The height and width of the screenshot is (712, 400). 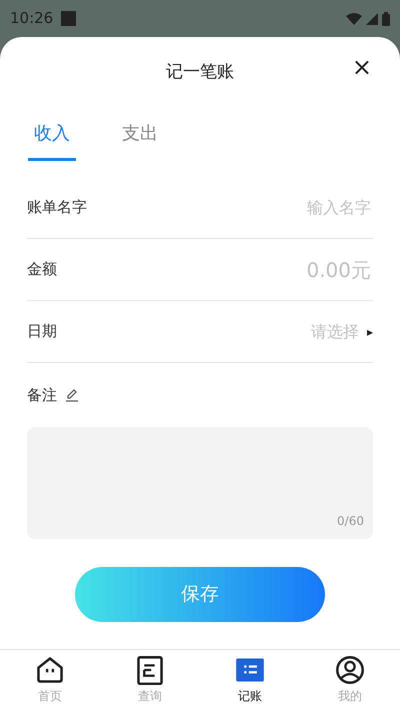 What do you see at coordinates (72, 395) in the screenshot?
I see `pencil-icon` at bounding box center [72, 395].